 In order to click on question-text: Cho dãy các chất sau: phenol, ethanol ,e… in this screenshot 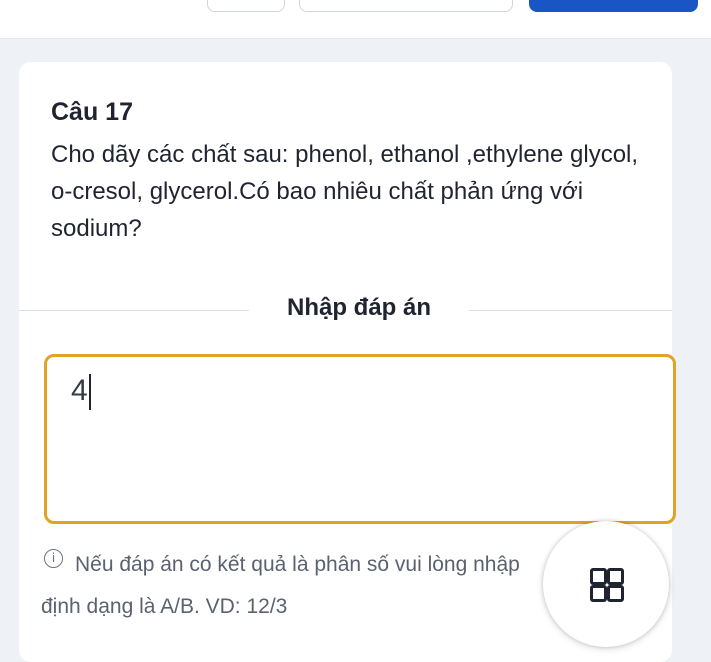, I will do `click(345, 191)`.